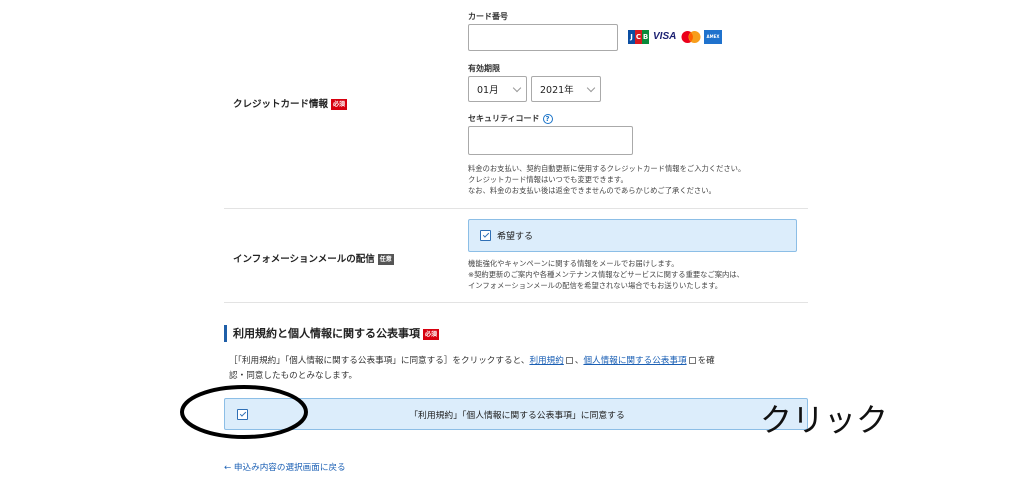 This screenshot has height=477, width=1024. I want to click on annotation-click-text: クリック, so click(824, 420).